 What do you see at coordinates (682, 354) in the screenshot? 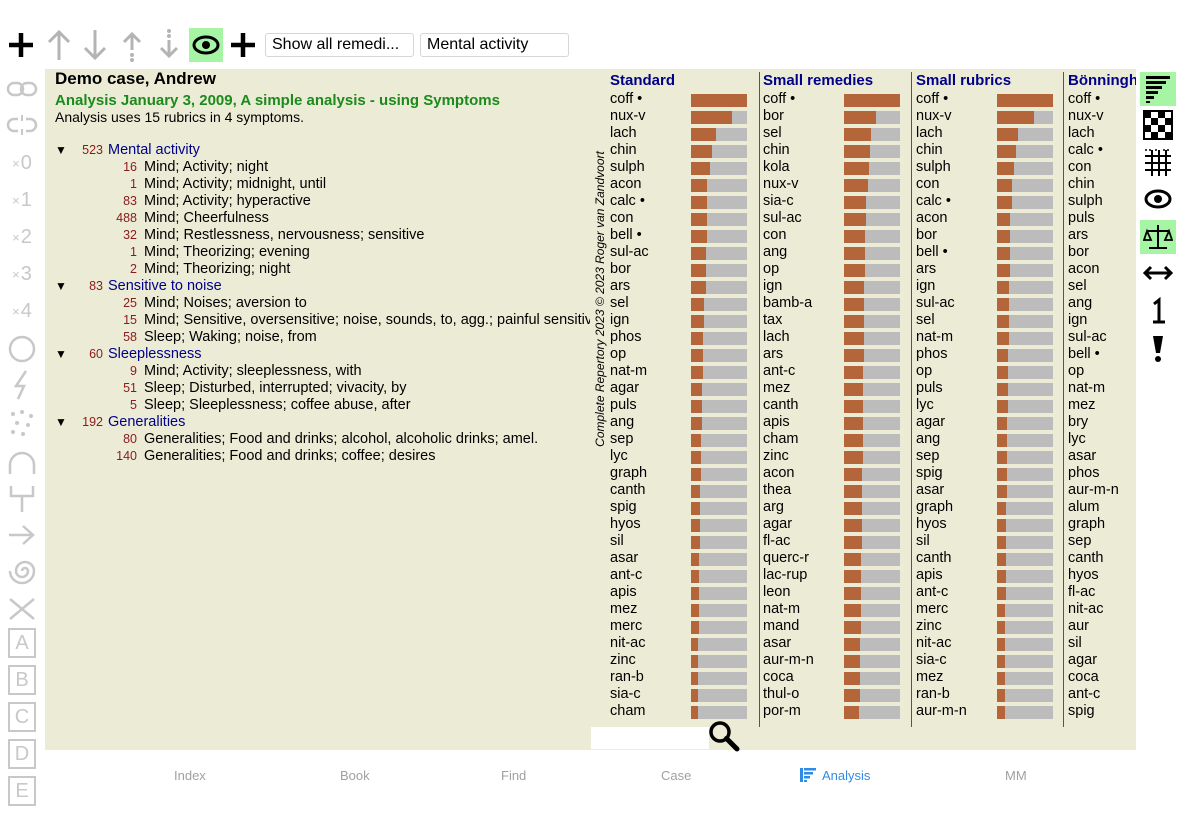
I see `remedy-row: op` at bounding box center [682, 354].